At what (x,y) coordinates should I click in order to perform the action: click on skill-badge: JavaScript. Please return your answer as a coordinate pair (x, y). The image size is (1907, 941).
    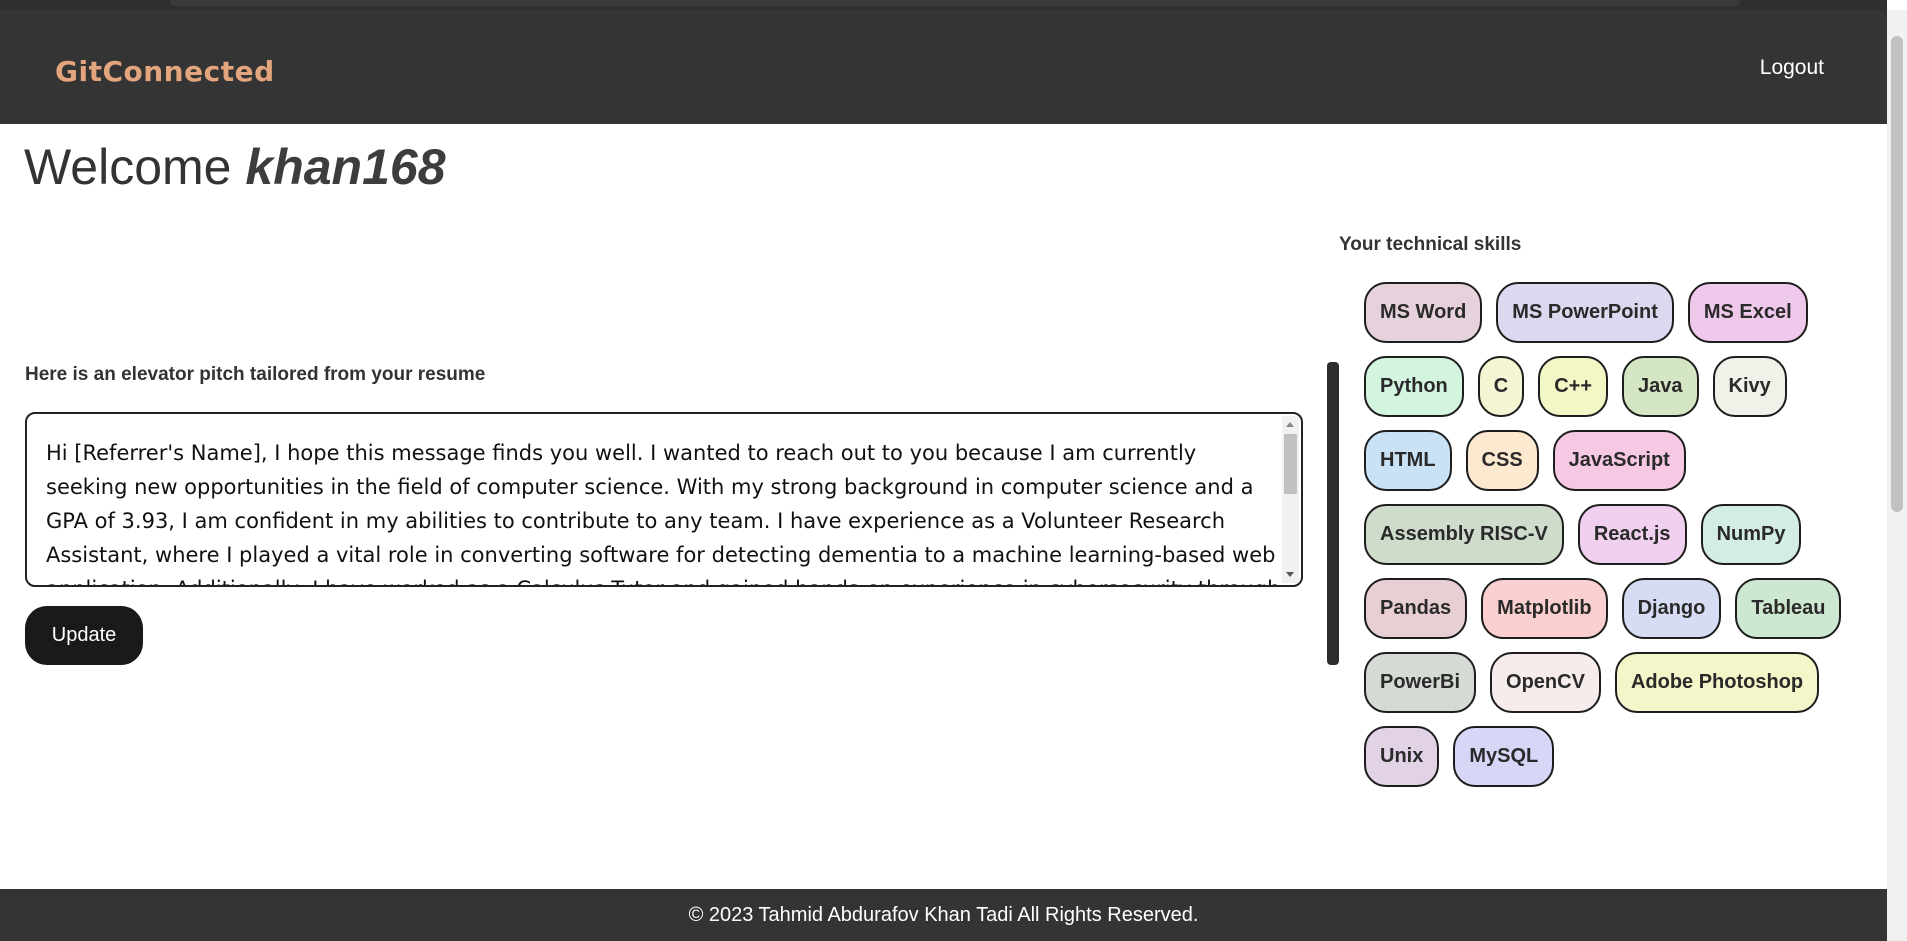
    Looking at the image, I should click on (1619, 460).